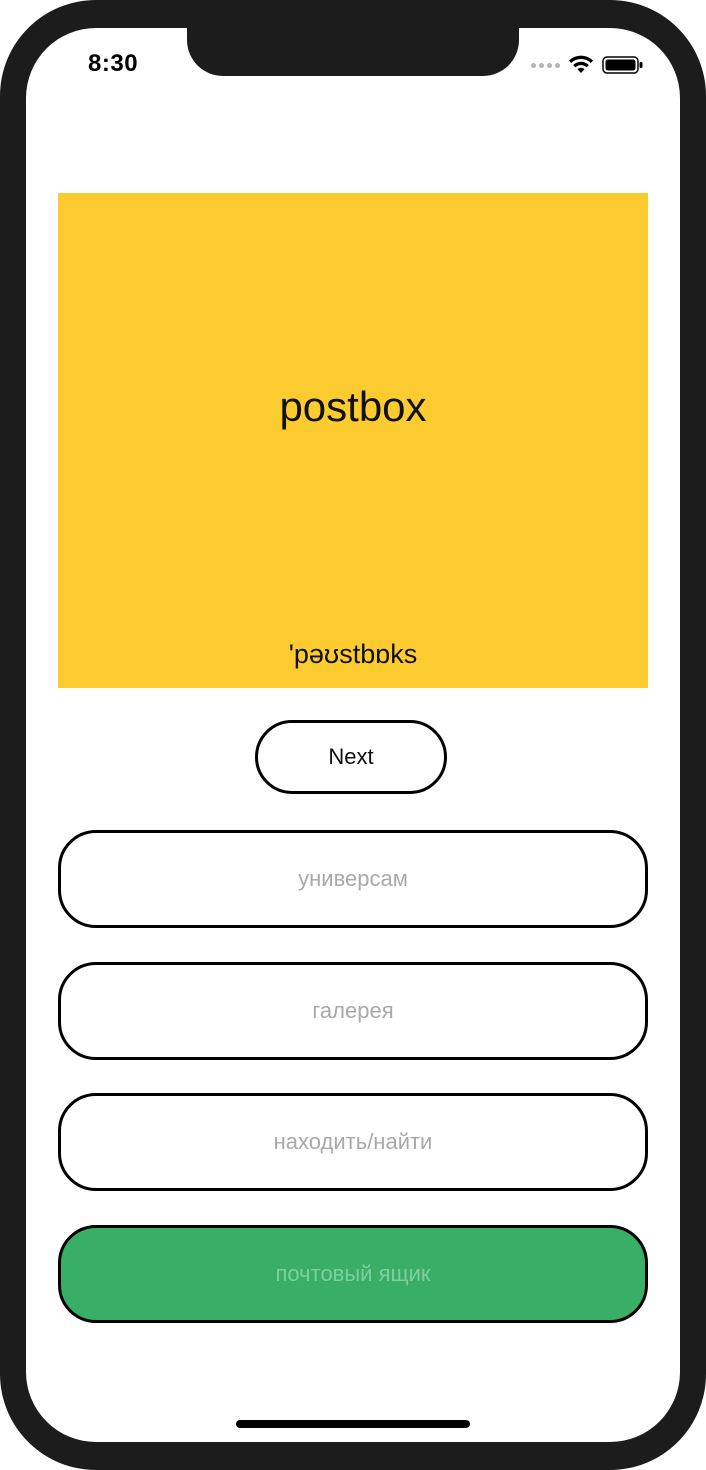 Image resolution: width=706 pixels, height=1470 pixels. Describe the element at coordinates (351, 757) in the screenshot. I see `next-button: Next` at that location.